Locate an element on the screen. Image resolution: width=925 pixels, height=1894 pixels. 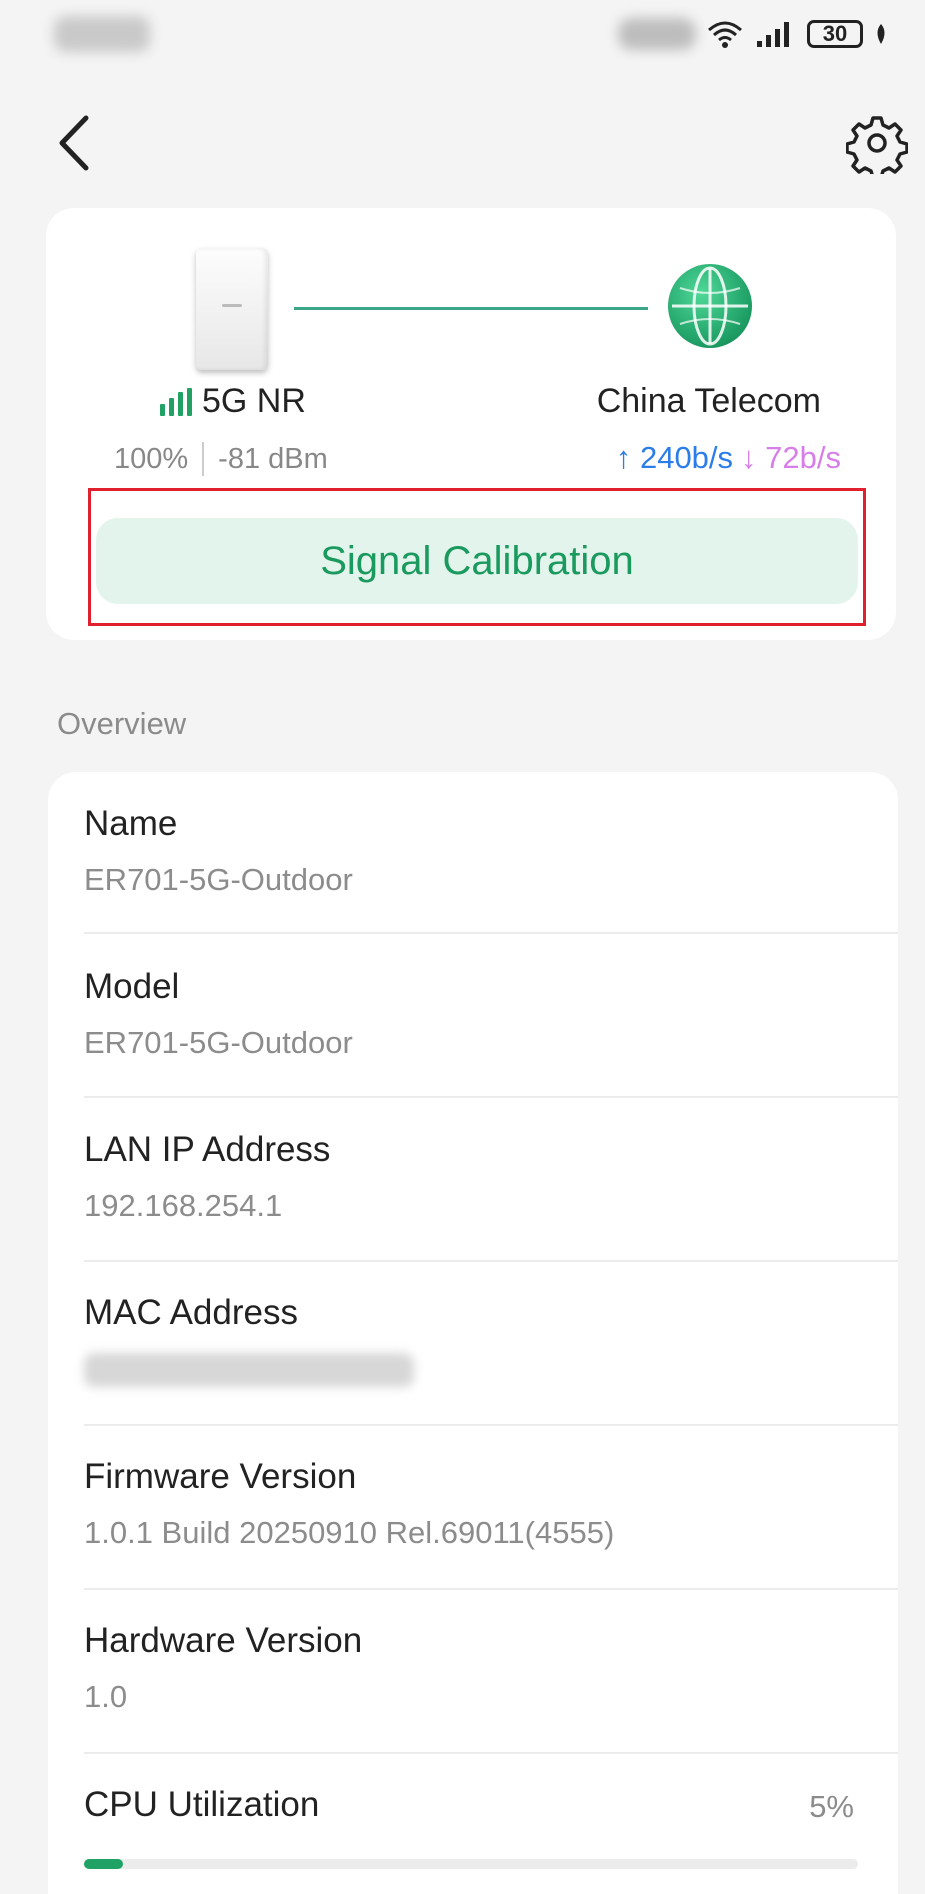
info-row-mac: MAC Address is located at coordinates (491, 1358).